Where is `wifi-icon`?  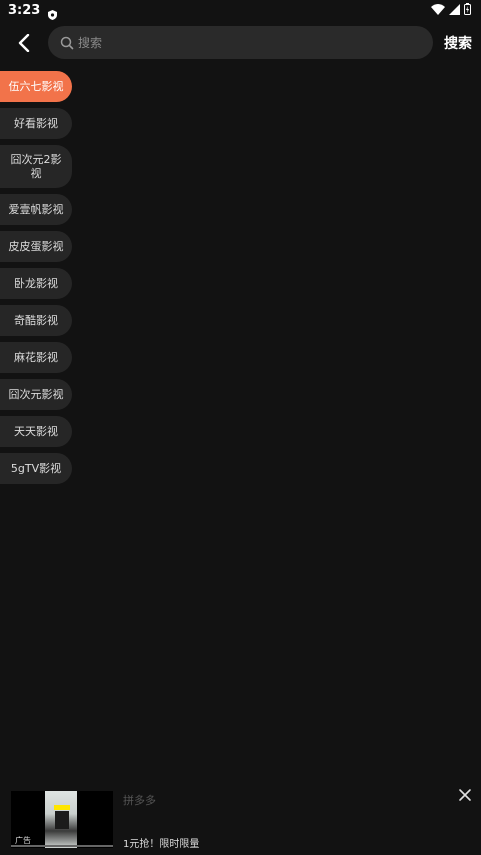 wifi-icon is located at coordinates (438, 9).